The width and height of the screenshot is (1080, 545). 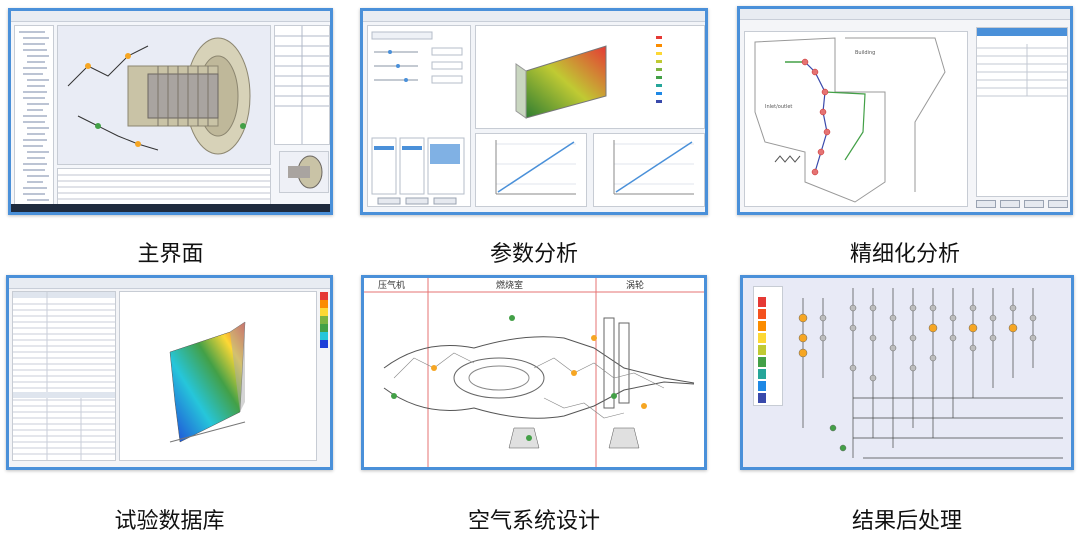 I want to click on bottom-button-bar, so click(x=1019, y=204).